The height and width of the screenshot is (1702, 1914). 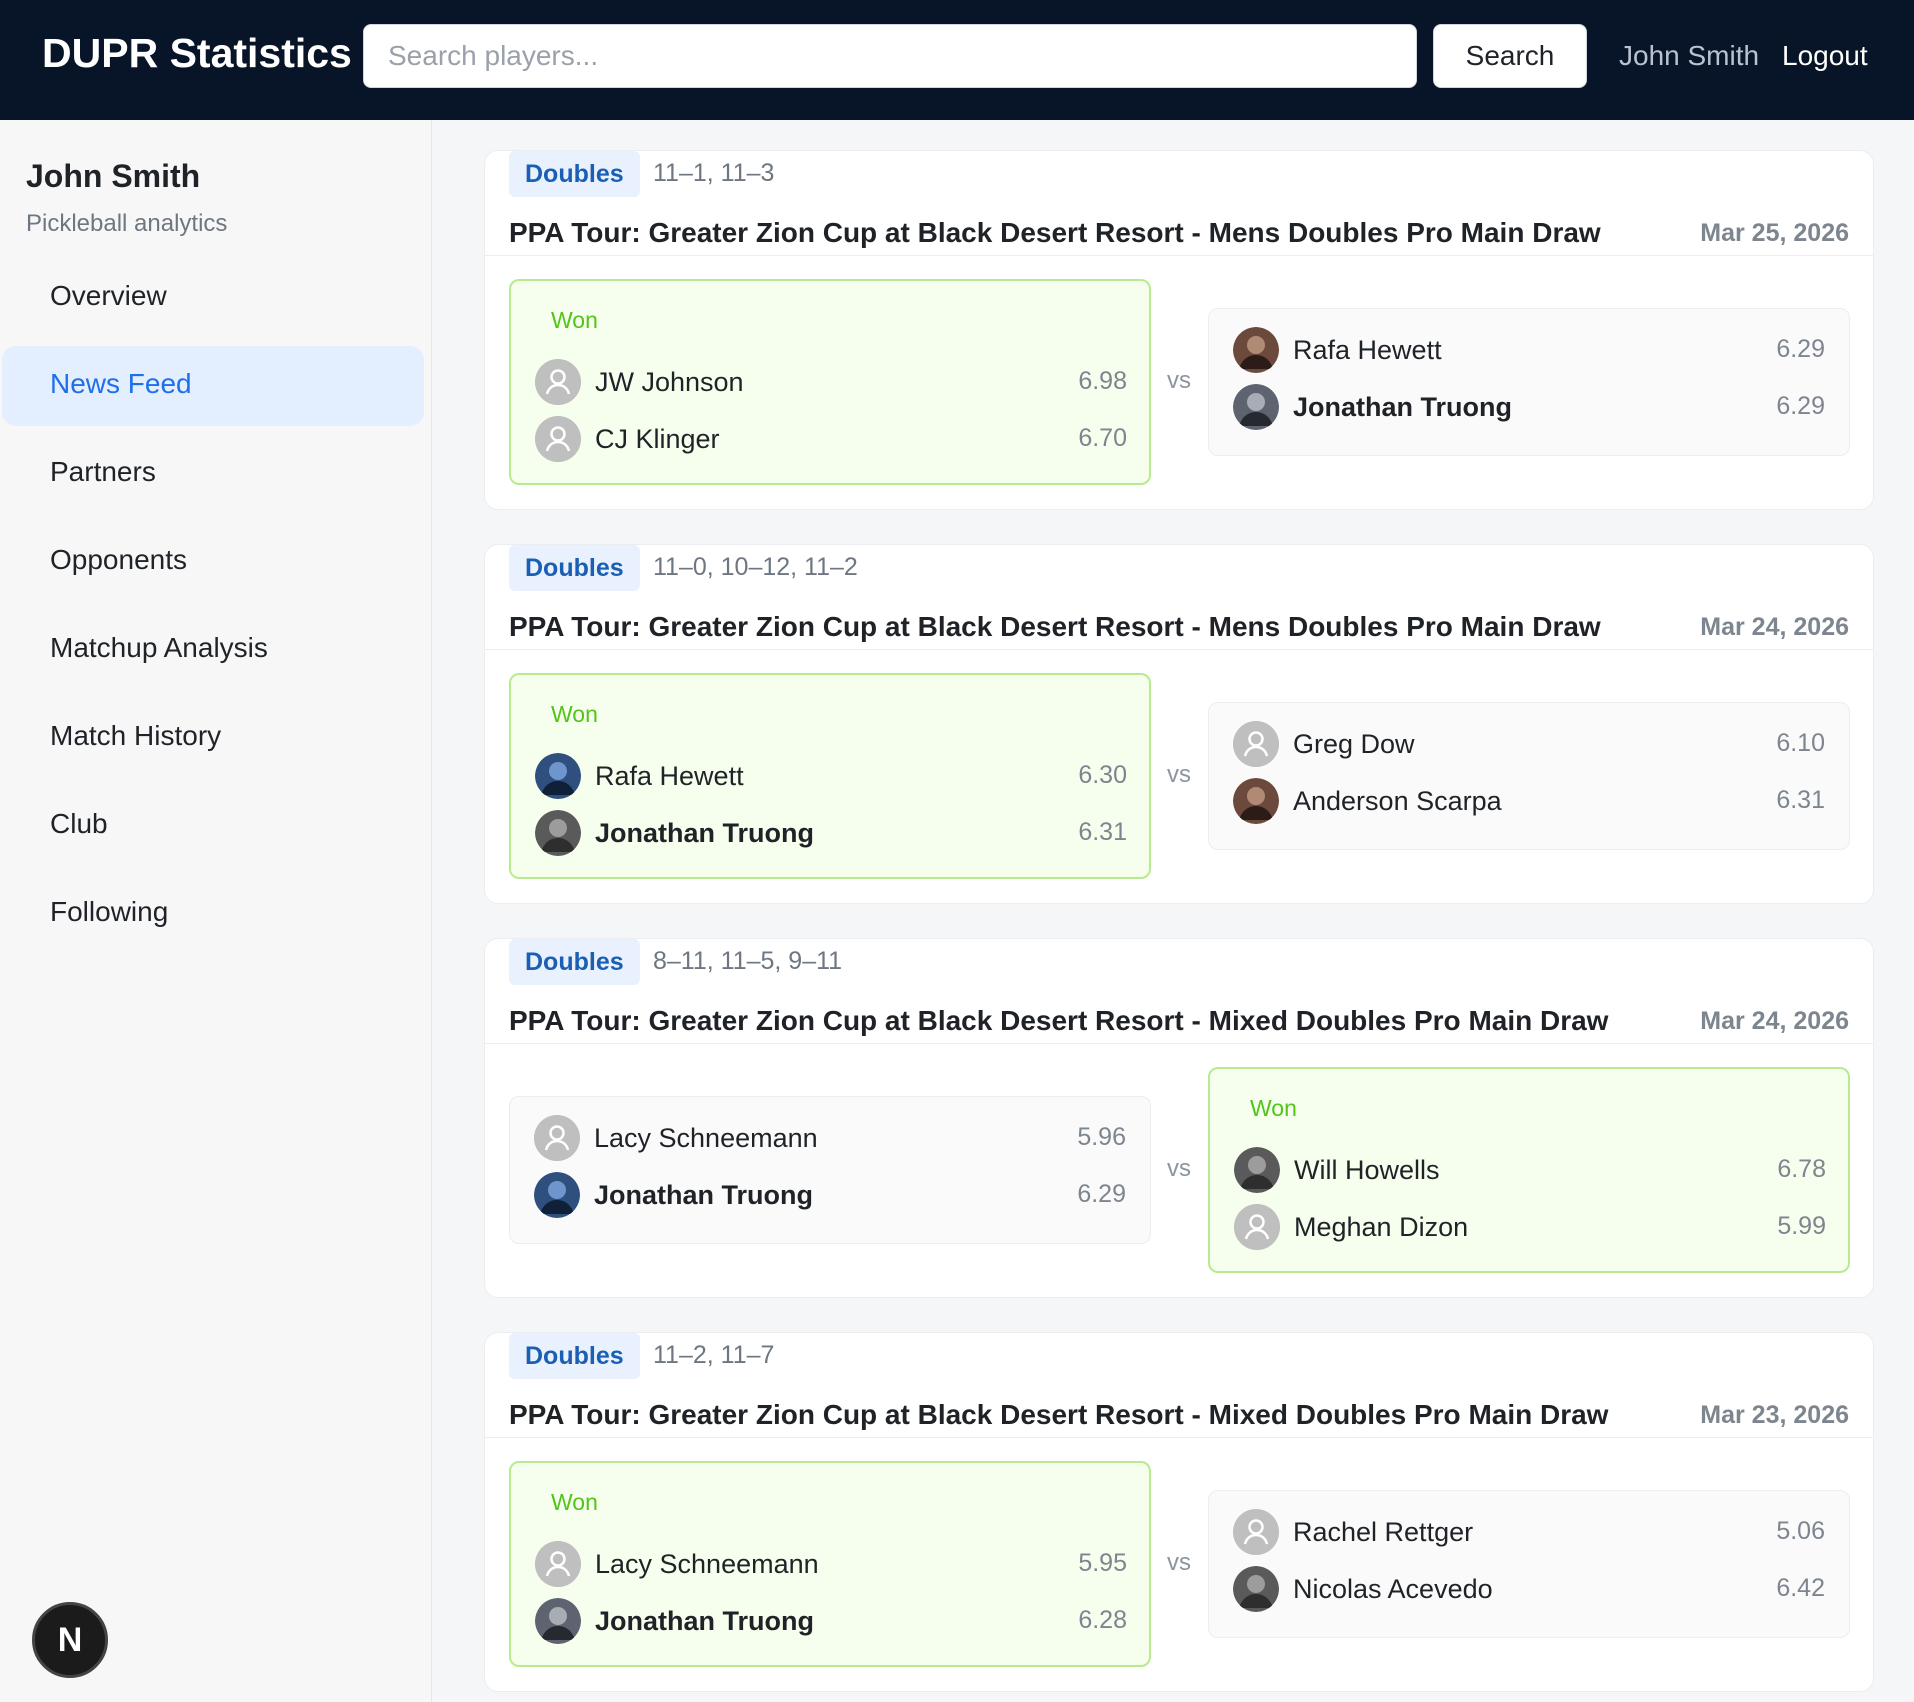 I want to click on sidebar-item-label: Opponents, so click(x=118, y=559).